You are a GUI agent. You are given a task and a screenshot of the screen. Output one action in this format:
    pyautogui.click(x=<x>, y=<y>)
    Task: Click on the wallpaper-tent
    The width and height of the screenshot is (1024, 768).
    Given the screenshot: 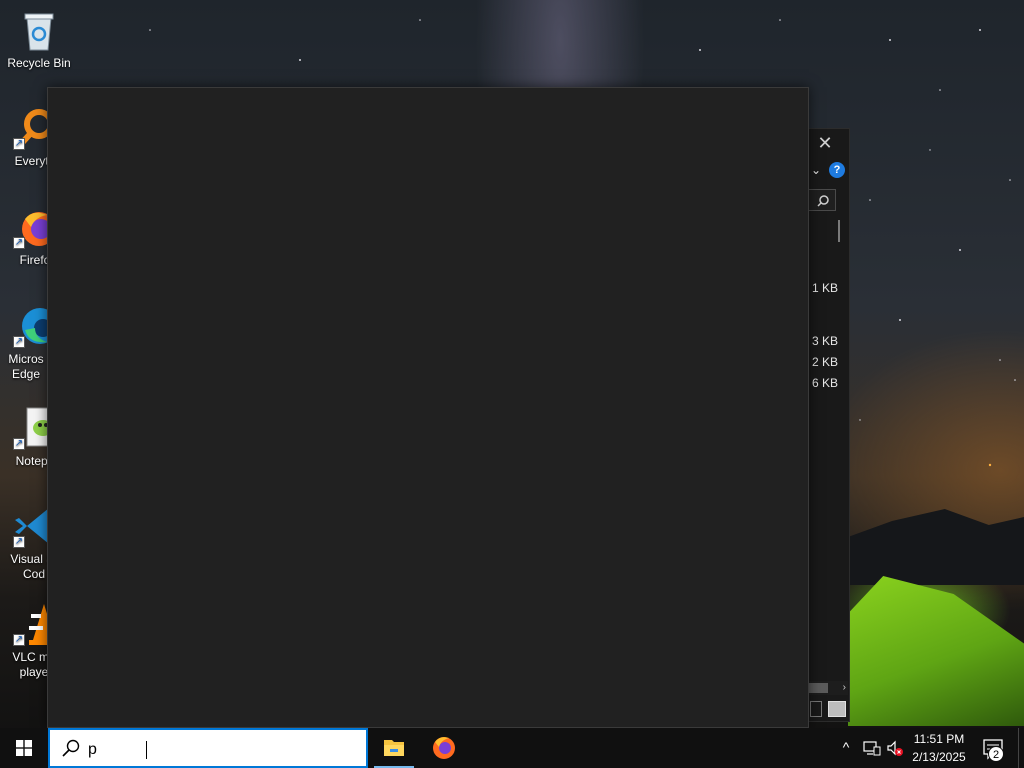 What is the action you would take?
    pyautogui.click(x=936, y=651)
    